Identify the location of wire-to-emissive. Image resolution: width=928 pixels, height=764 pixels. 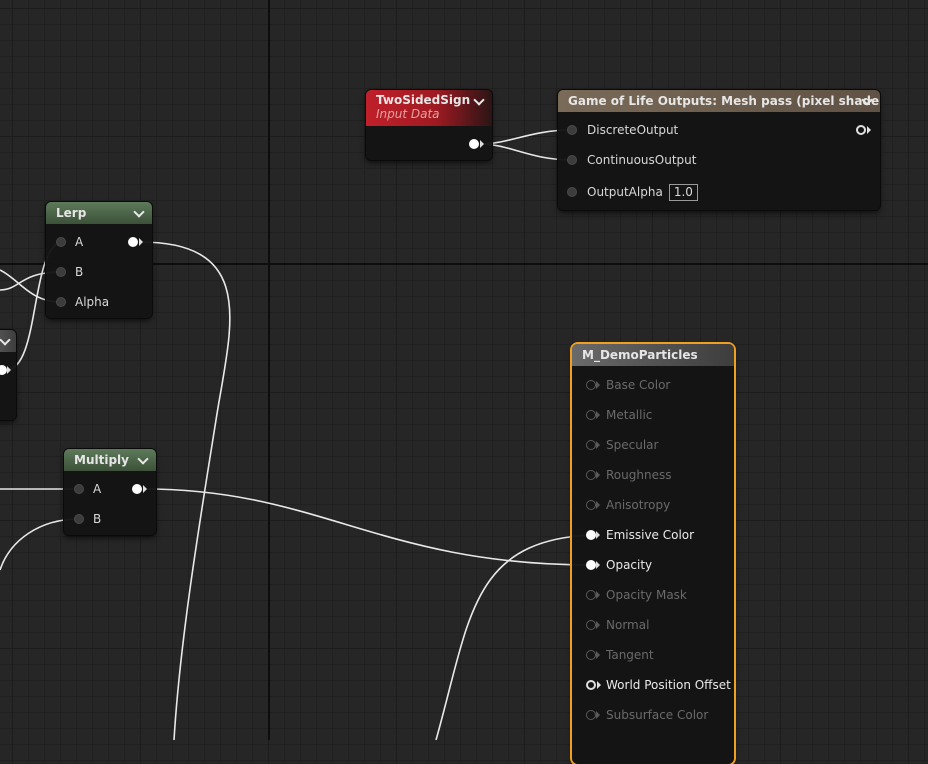
(514, 637).